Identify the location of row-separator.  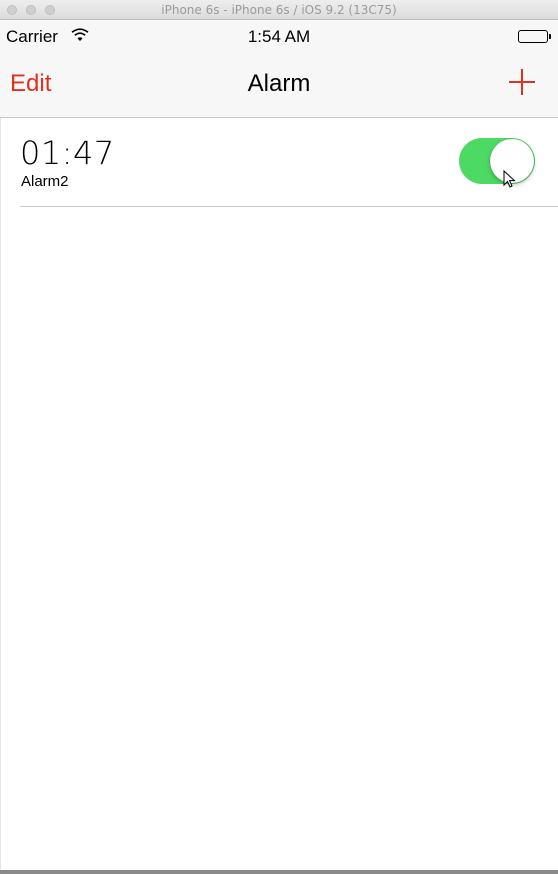
(289, 206).